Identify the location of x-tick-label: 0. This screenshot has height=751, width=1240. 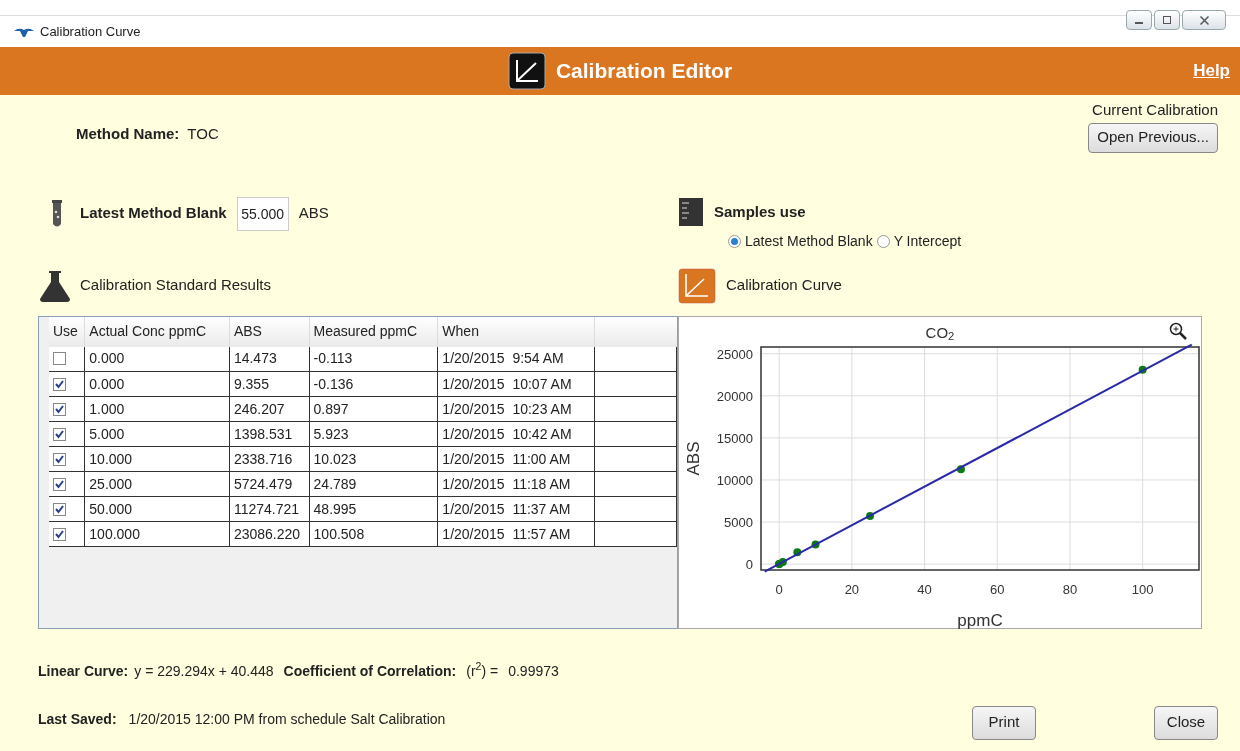
(779, 589).